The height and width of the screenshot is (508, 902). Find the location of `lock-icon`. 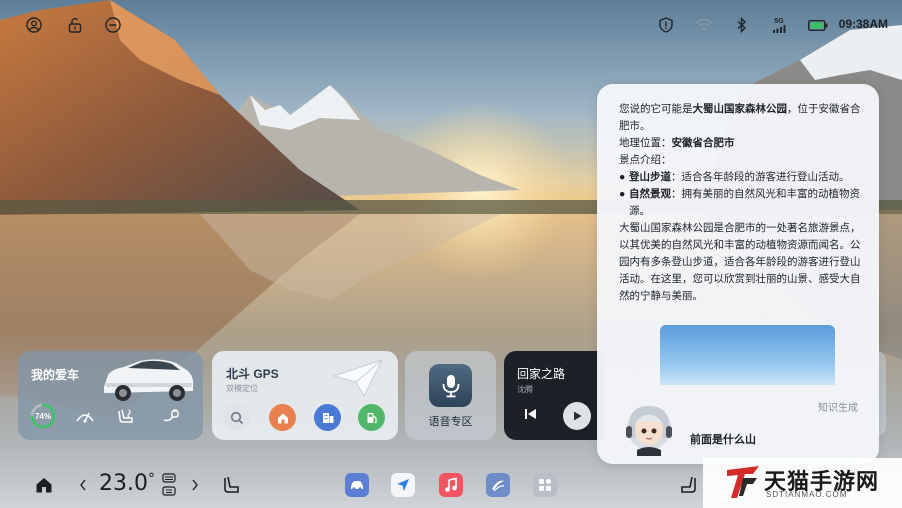

lock-icon is located at coordinates (75, 25).